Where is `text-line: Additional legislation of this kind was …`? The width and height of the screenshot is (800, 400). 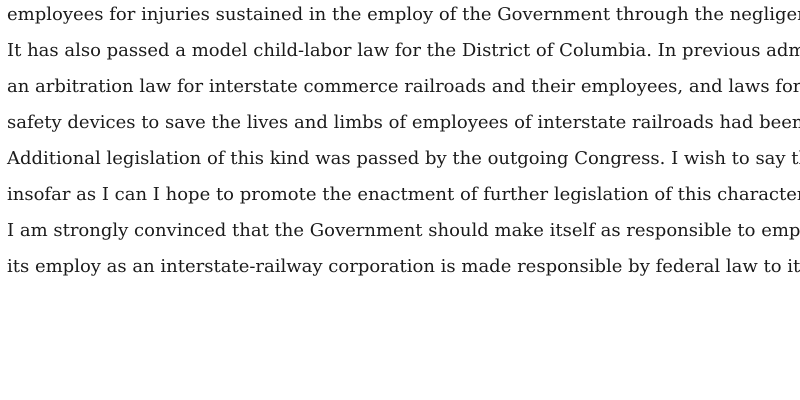 text-line: Additional legislation of this kind was … is located at coordinates (403, 158).